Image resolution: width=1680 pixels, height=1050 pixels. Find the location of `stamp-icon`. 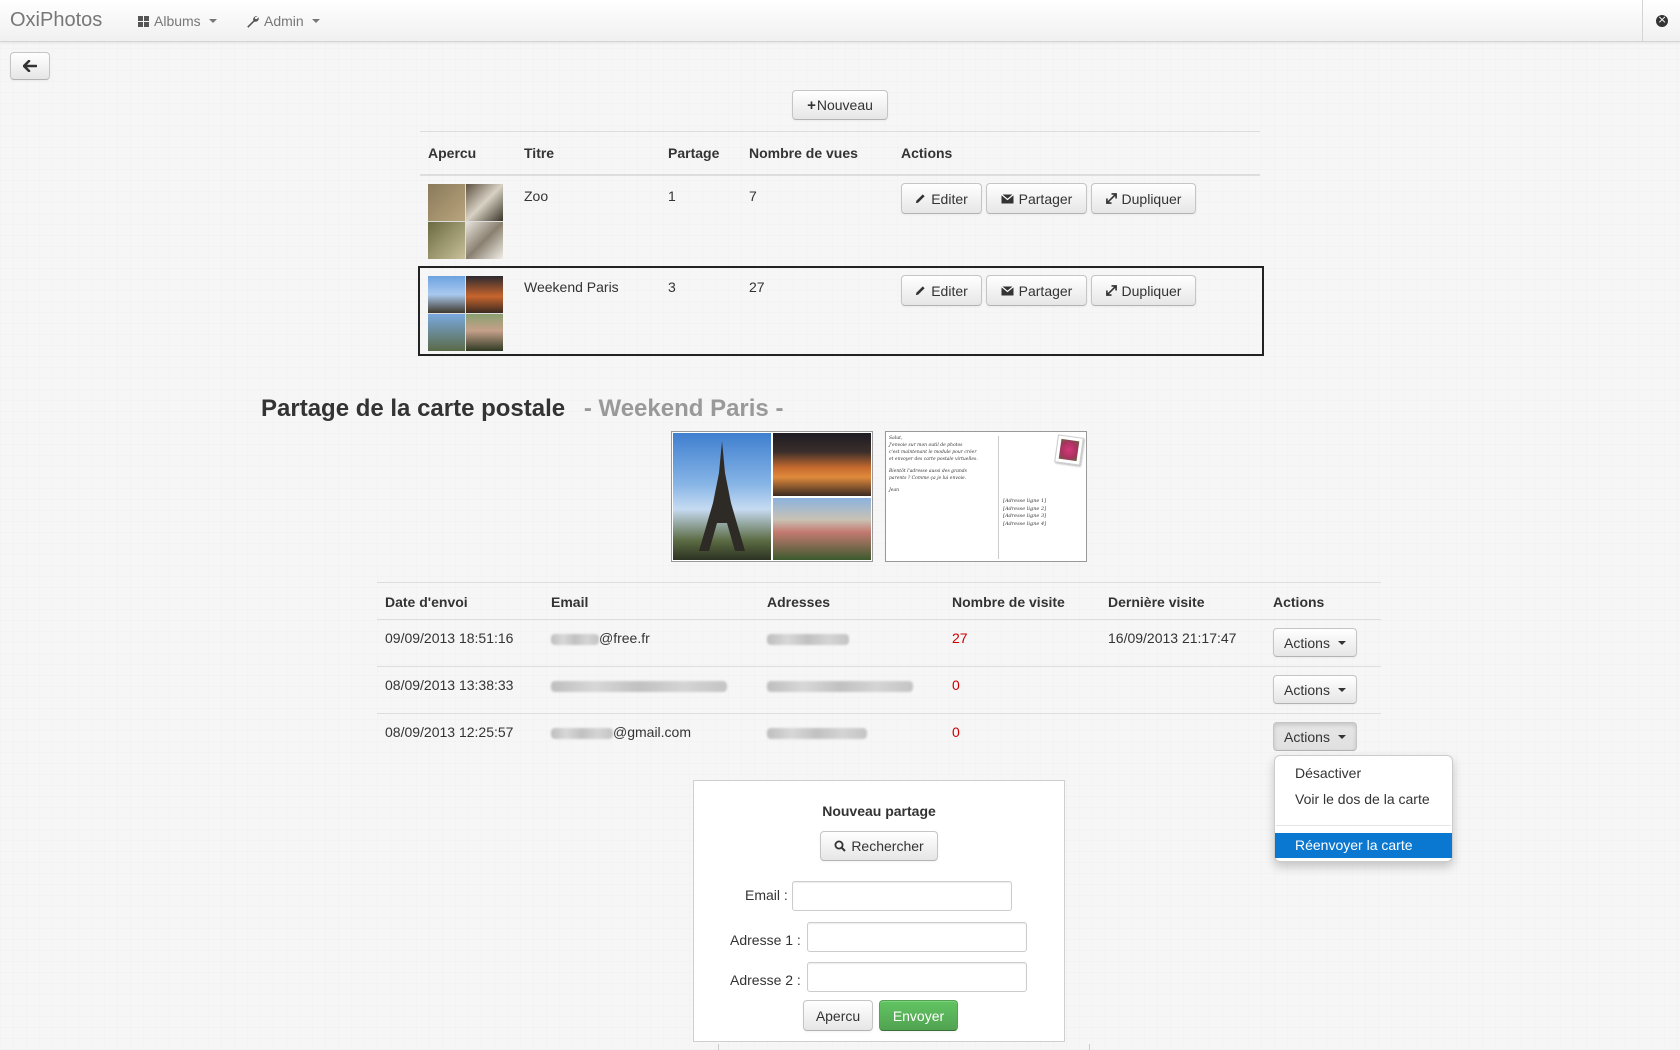

stamp-icon is located at coordinates (1069, 450).